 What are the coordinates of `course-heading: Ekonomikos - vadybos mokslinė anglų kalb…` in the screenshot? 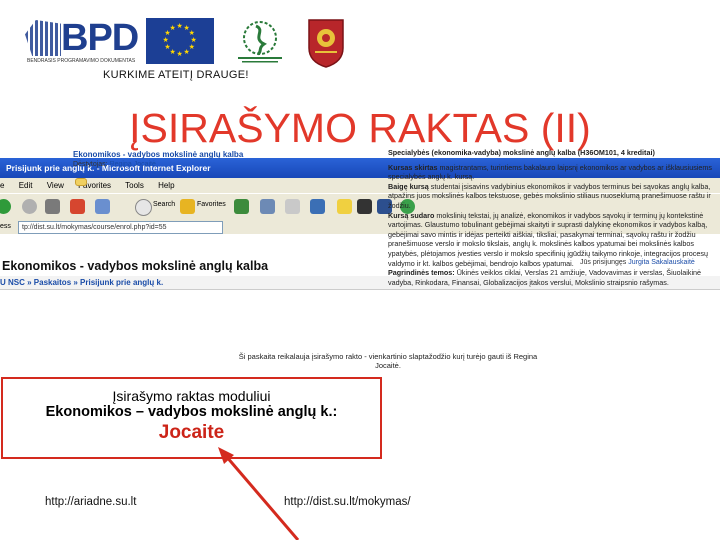 It's located at (135, 266).